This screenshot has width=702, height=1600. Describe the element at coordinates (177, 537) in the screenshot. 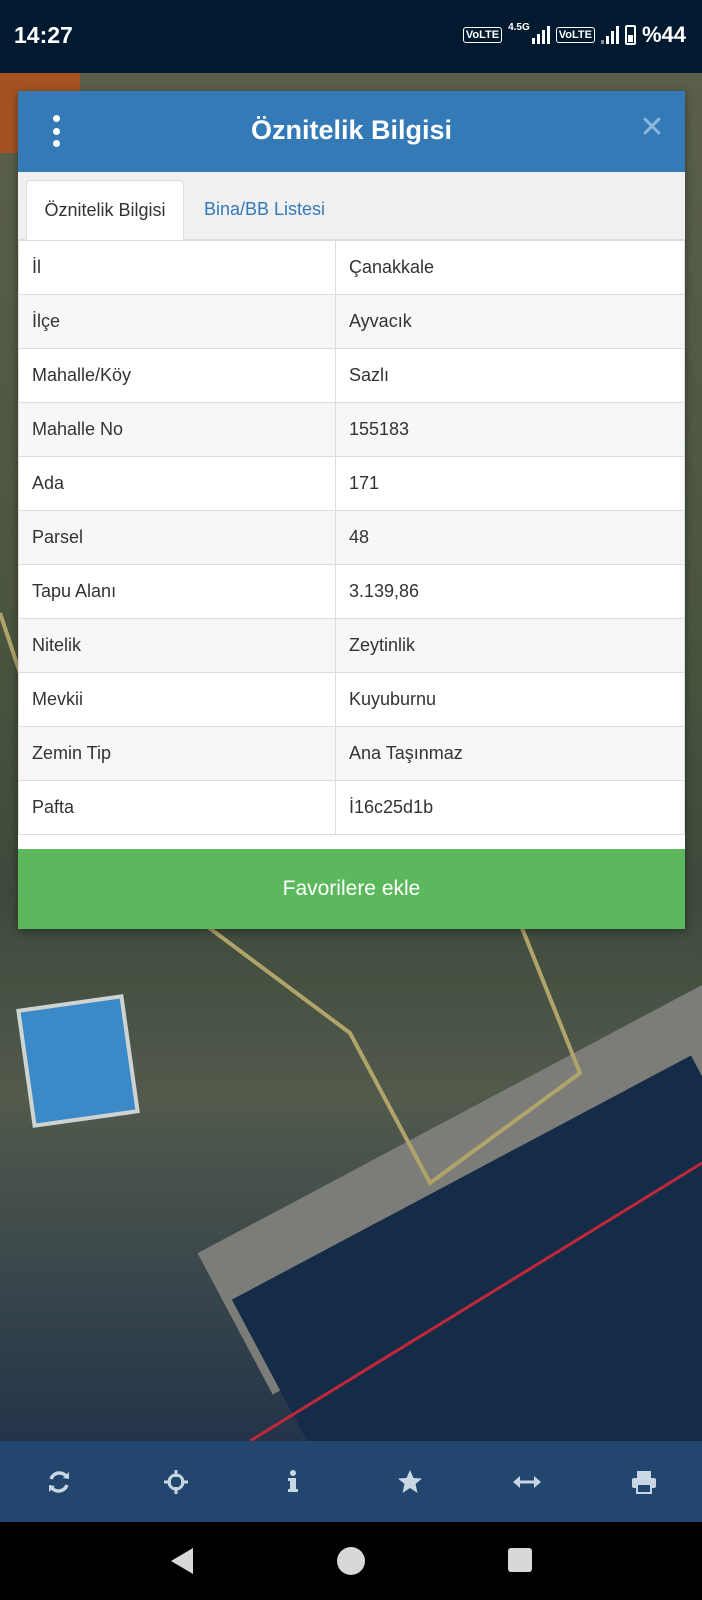

I see `attr-key: Parsel` at that location.